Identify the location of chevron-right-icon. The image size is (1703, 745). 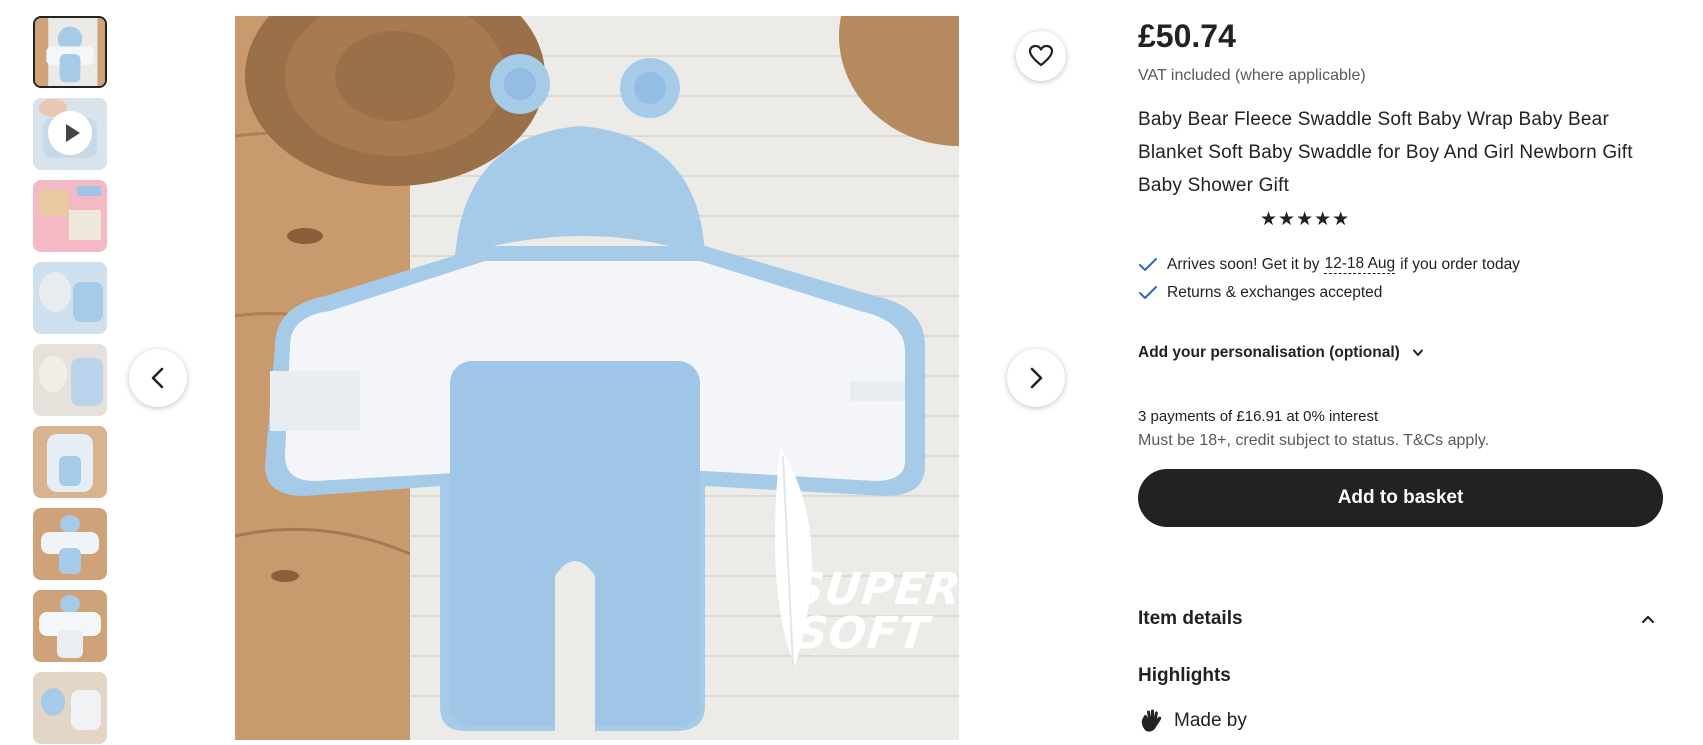
(1036, 378).